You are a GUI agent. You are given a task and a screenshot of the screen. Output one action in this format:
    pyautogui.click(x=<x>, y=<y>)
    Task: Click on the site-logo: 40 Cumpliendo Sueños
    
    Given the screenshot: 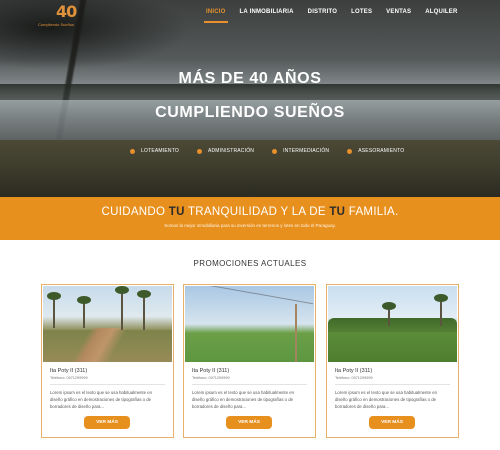 What is the action you would take?
    pyautogui.click(x=68, y=16)
    